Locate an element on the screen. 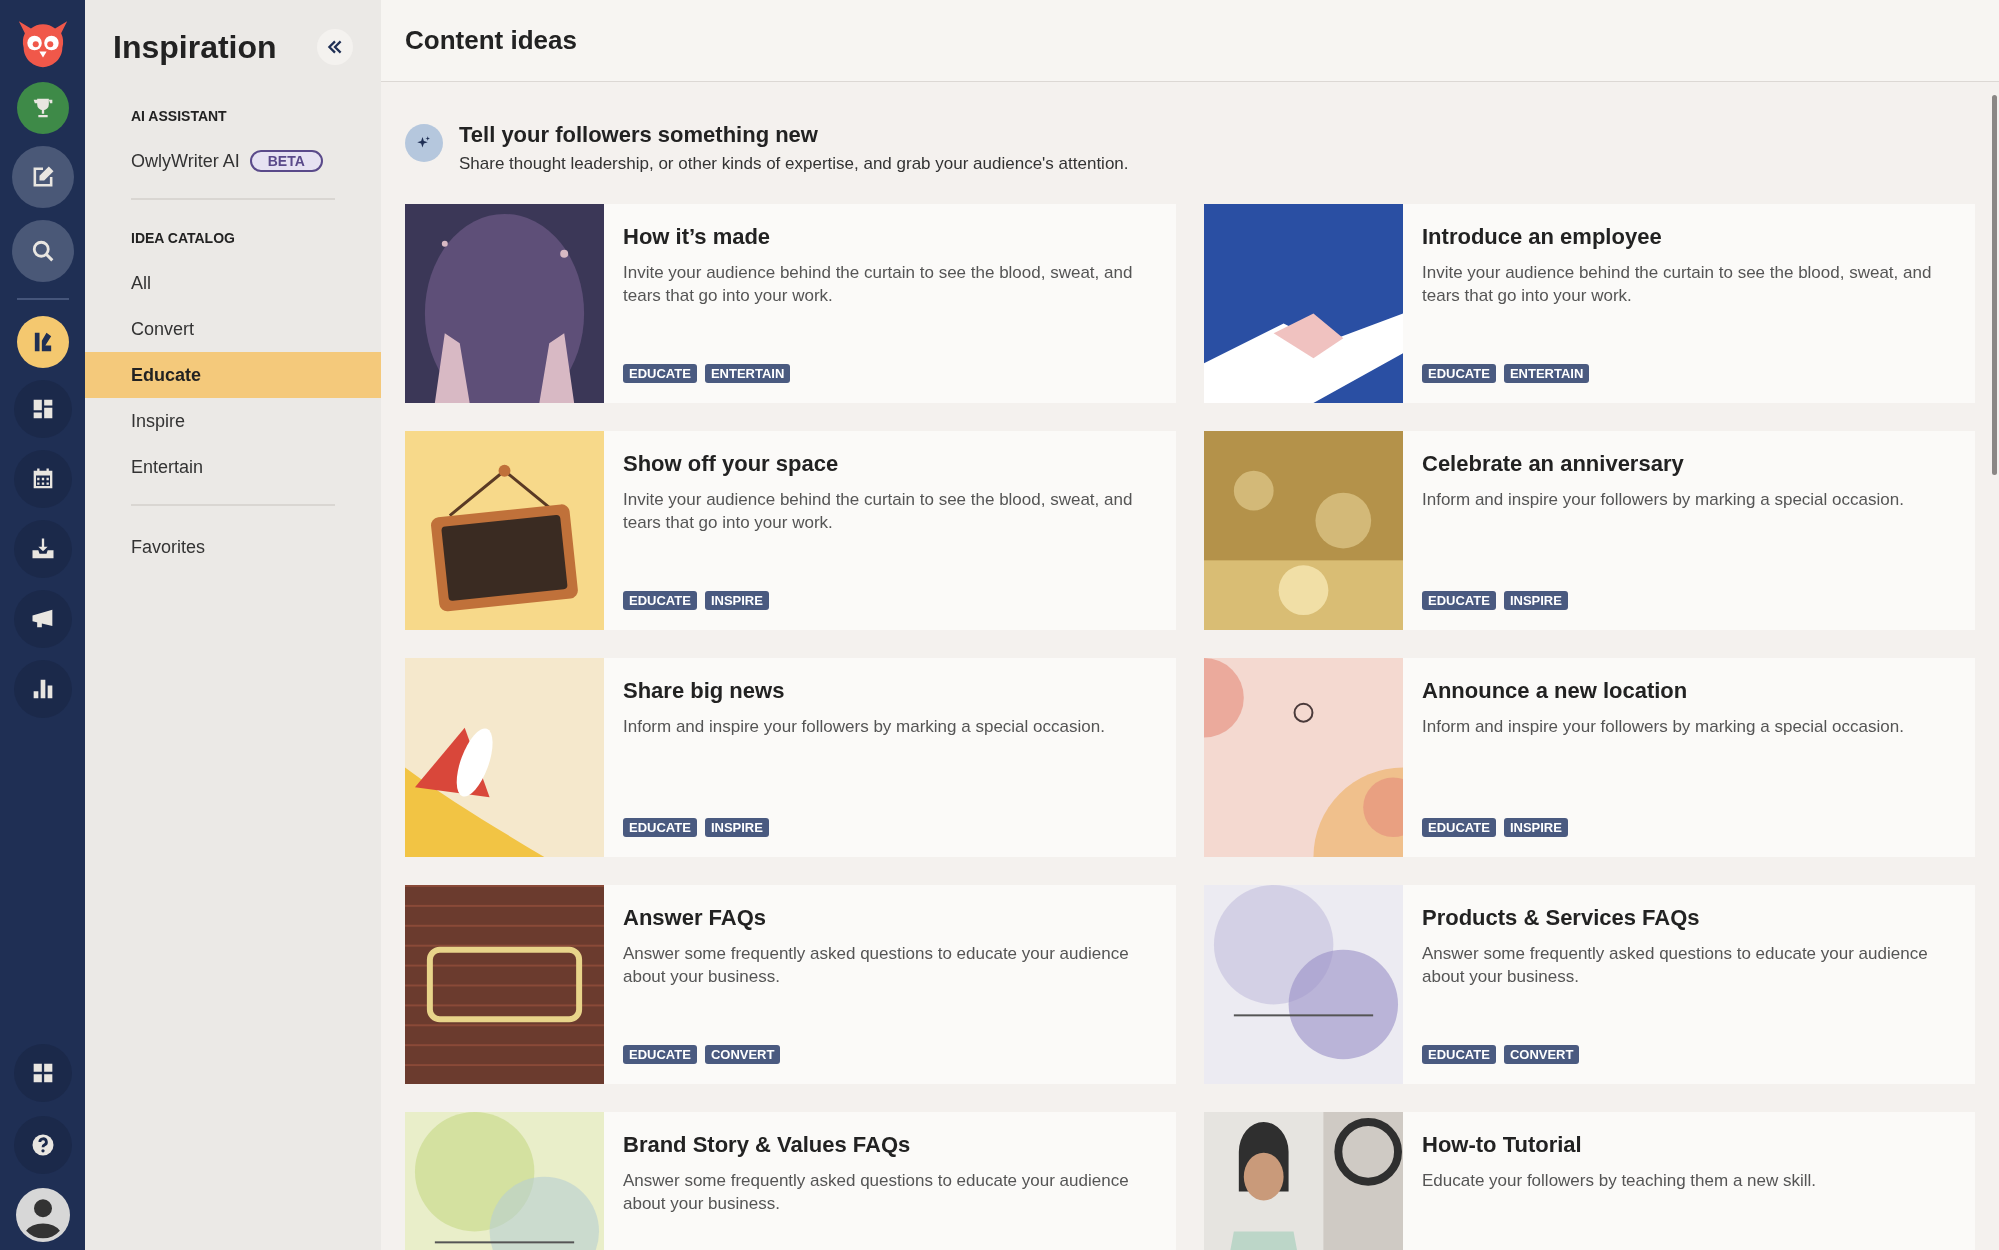 The height and width of the screenshot is (1250, 1999). idea-card: Show off your space Invite your audience behind the curtain to see the blood, sweat, and tears that go into your work. EDUCATE INSPIRE is located at coordinates (790, 530).